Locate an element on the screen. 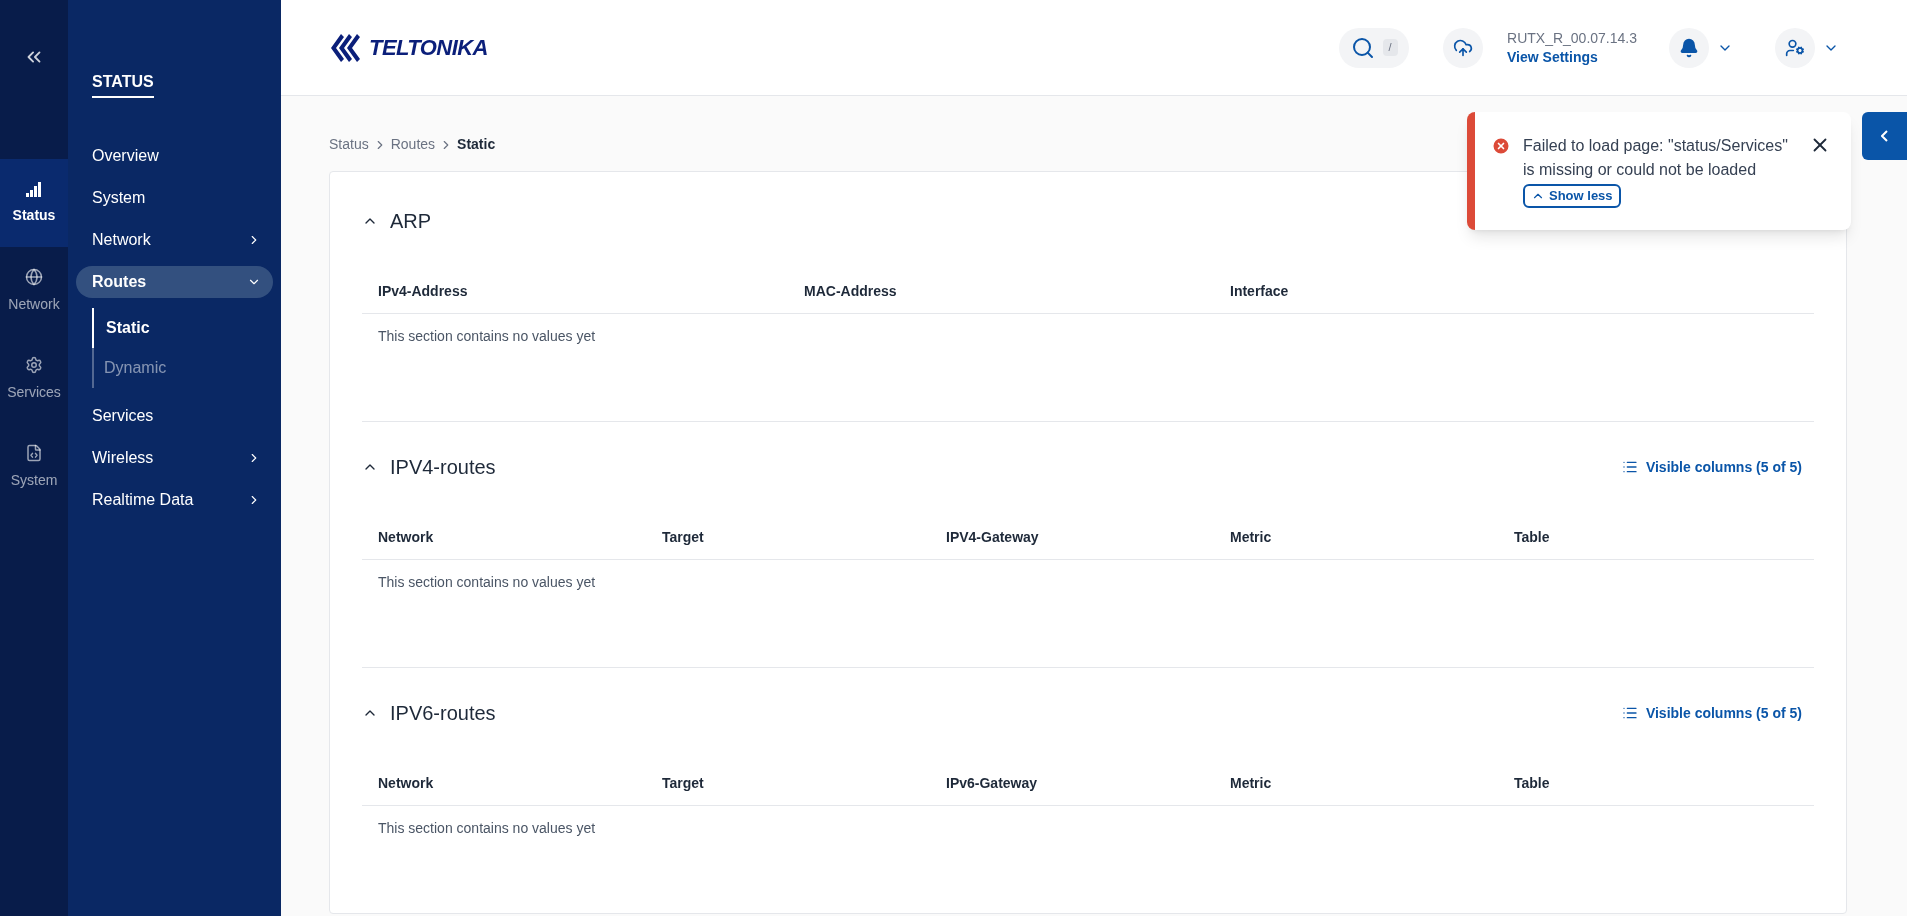 The height and width of the screenshot is (916, 1907). bell-icon is located at coordinates (1689, 47).